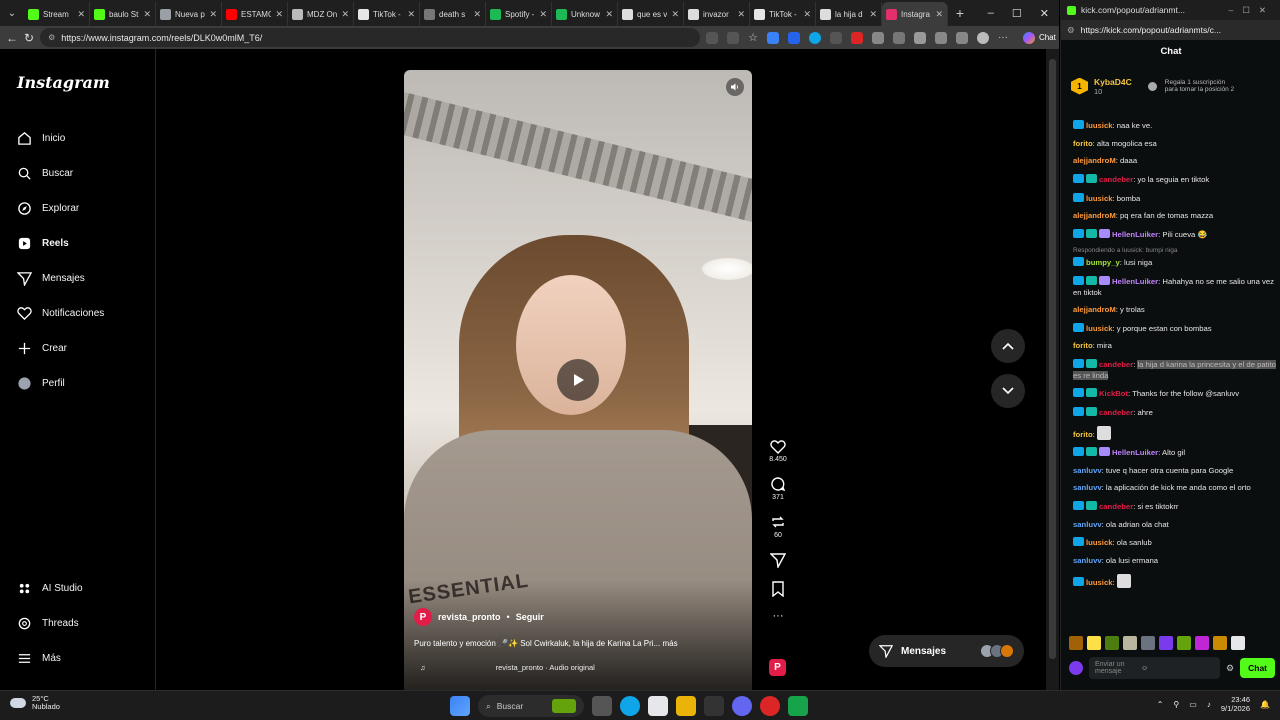  Describe the element at coordinates (82, 623) in the screenshot. I see `nav-item-threads: Threads` at that location.